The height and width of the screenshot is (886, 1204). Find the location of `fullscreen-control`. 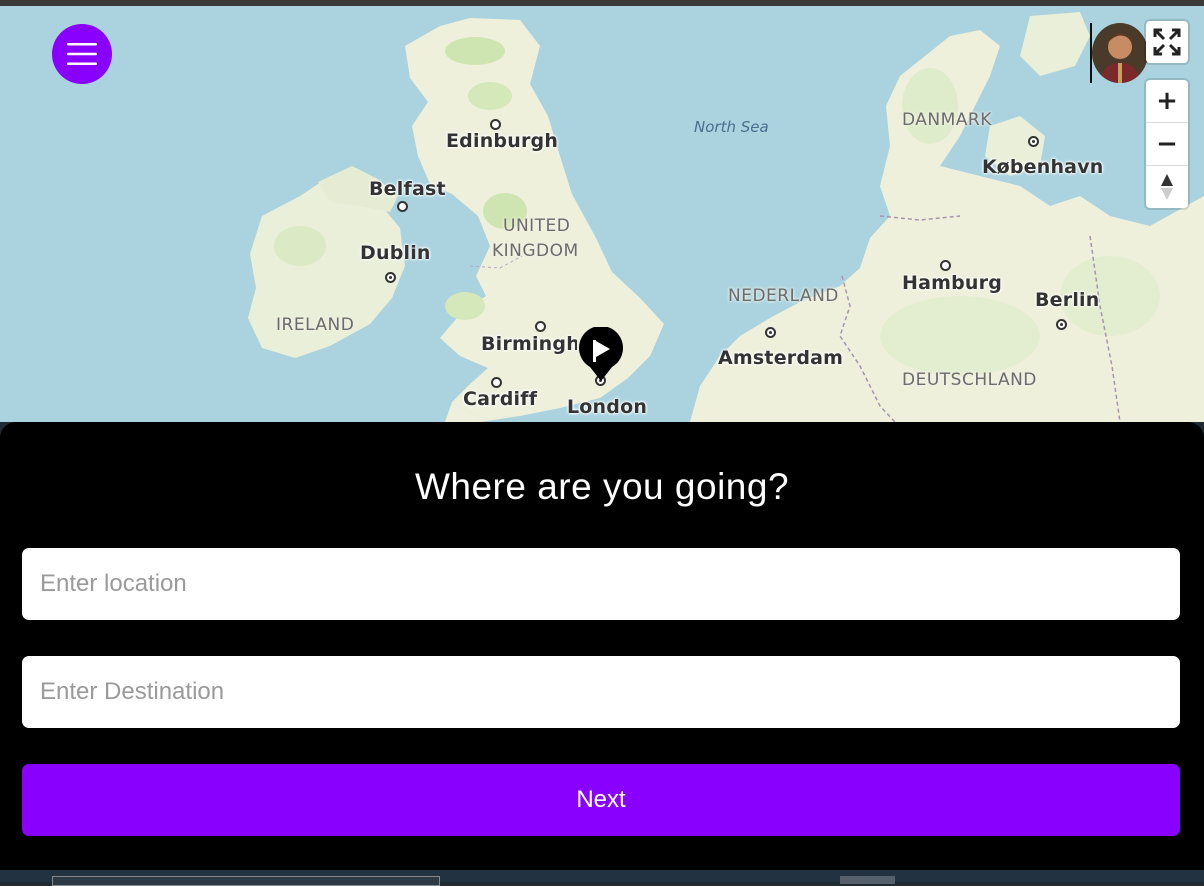

fullscreen-control is located at coordinates (1167, 42).